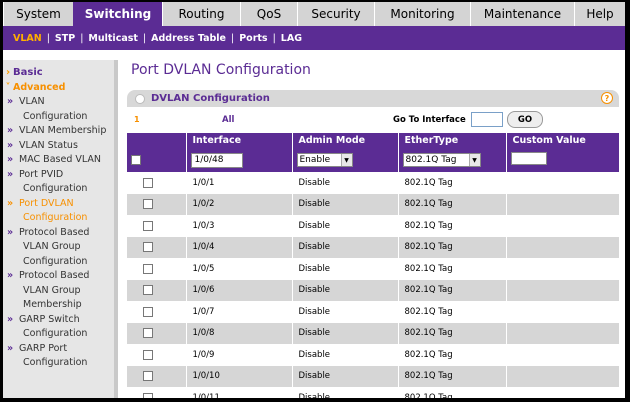 The image size is (630, 402). Describe the element at coordinates (58, 218) in the screenshot. I see `sidebar-item-port-dvlan-cont: Configuration` at that location.